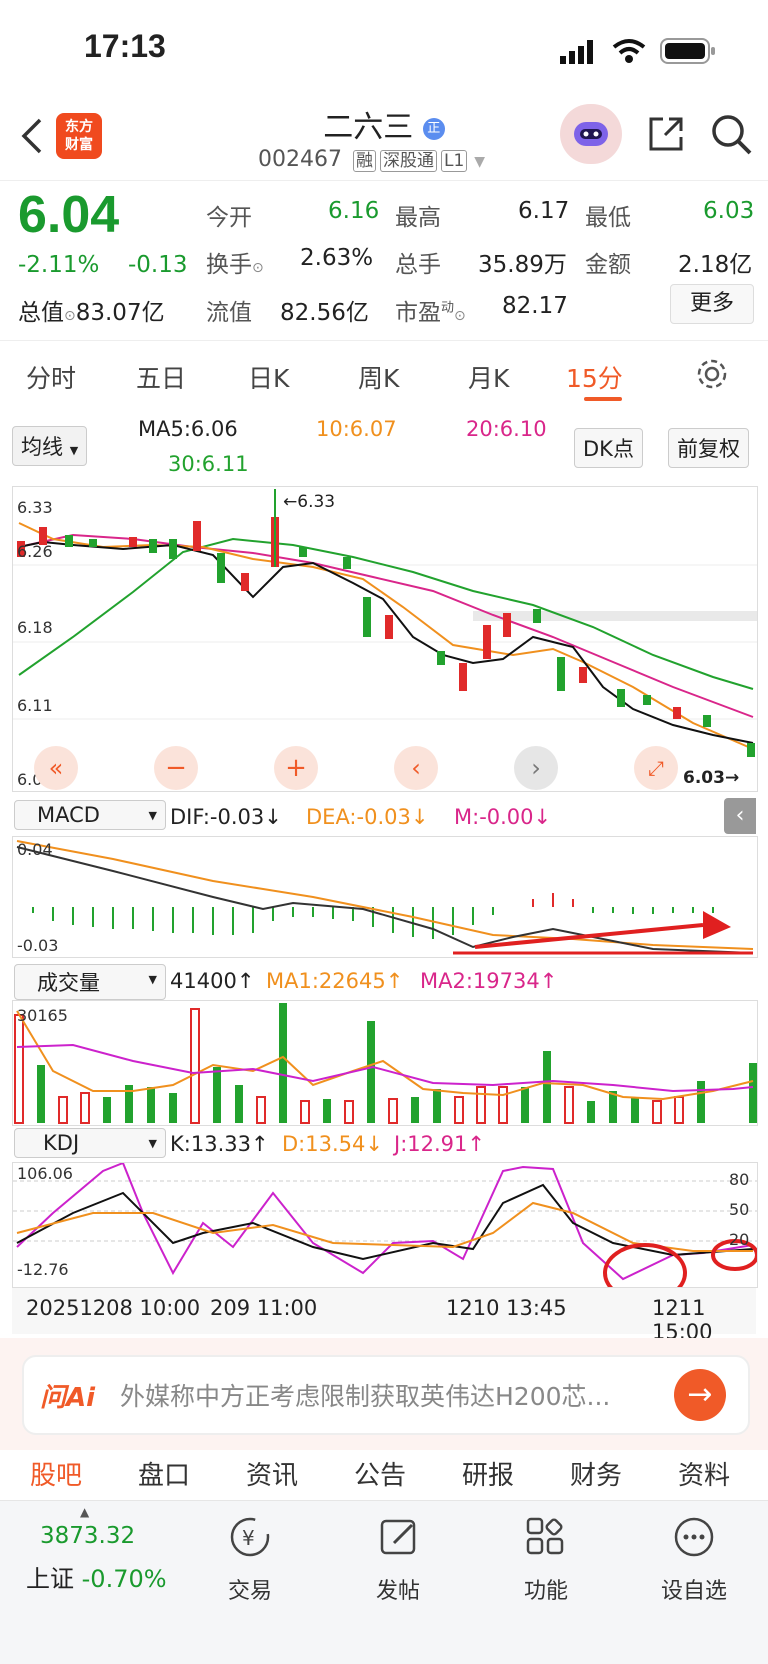 Image resolution: width=768 pixels, height=1664 pixels. I want to click on scroll-left-button: ‹, so click(416, 768).